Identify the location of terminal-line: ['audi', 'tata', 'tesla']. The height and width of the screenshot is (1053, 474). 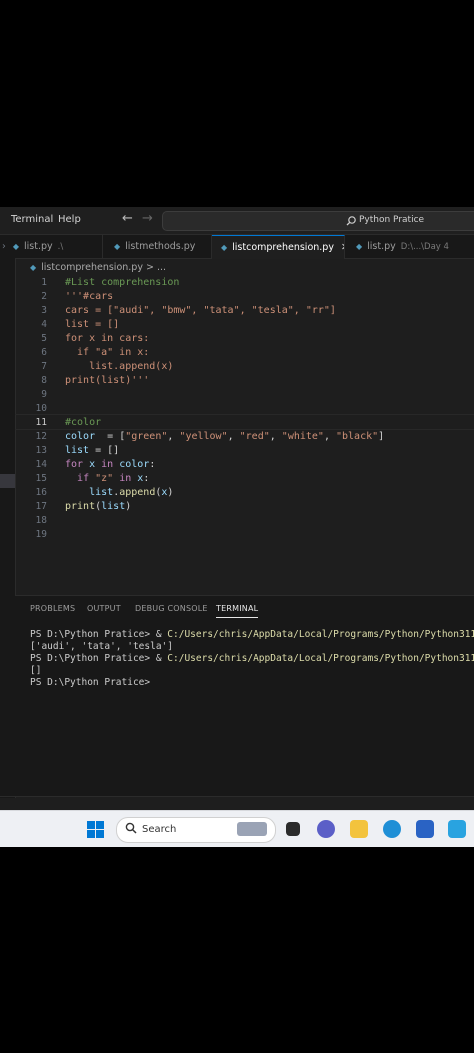
(101, 646).